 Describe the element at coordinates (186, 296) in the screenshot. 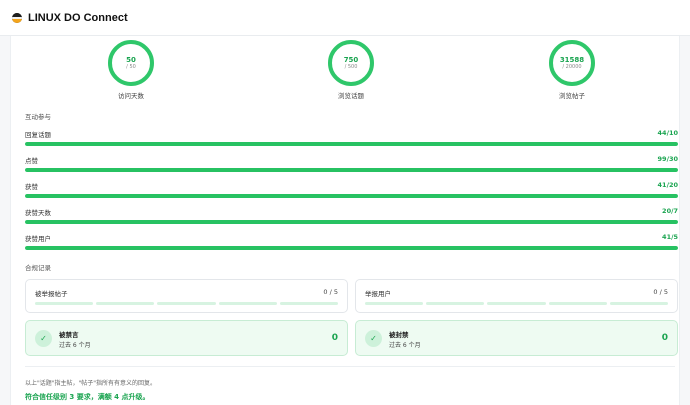

I see `flagged-posts-card: 被举报帖子 0 / 5` at that location.